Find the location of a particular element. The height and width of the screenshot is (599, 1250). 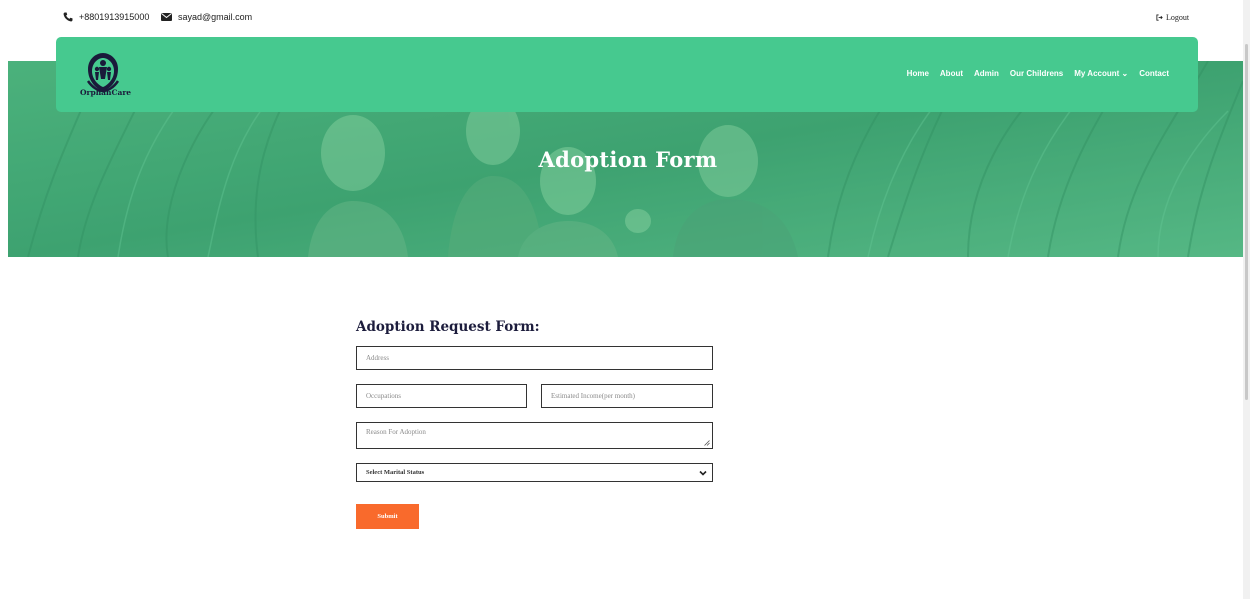

resize-grip-icon is located at coordinates (707, 443).